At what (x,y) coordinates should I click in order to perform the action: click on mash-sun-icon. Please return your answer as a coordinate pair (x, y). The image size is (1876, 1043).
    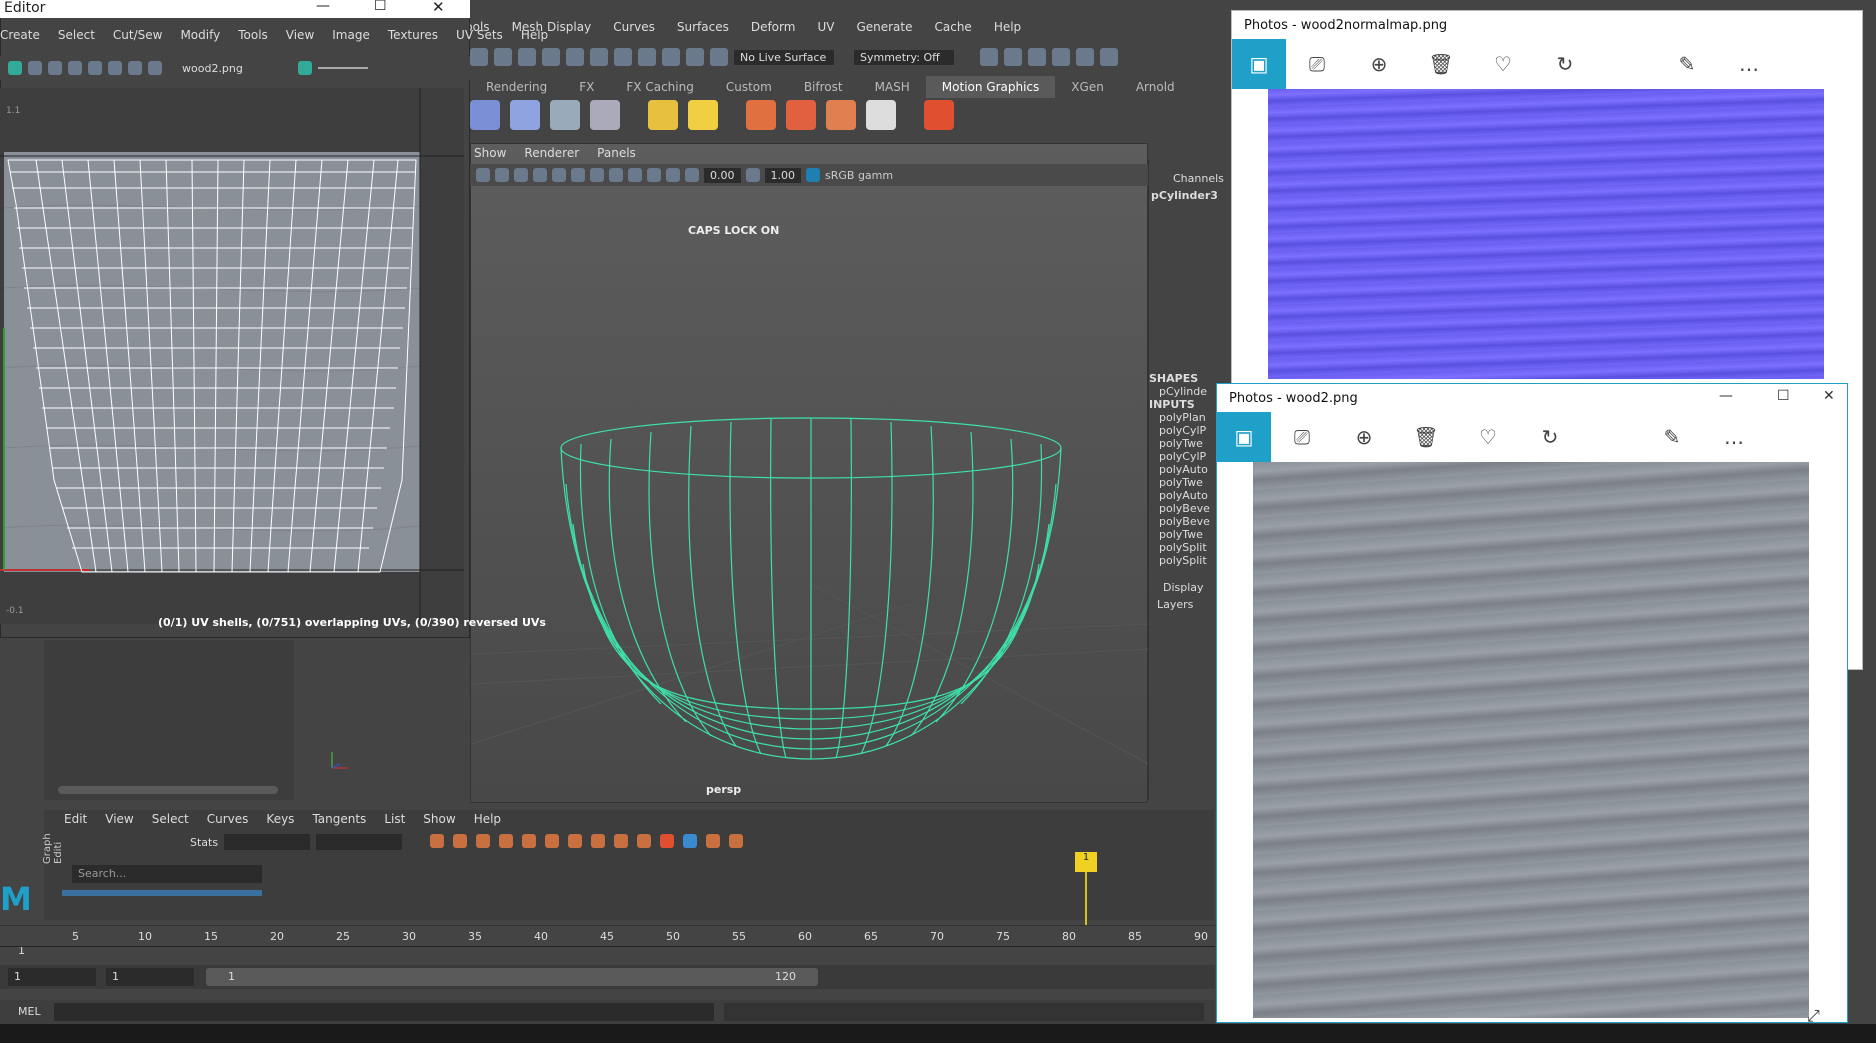
    Looking at the image, I should click on (703, 115).